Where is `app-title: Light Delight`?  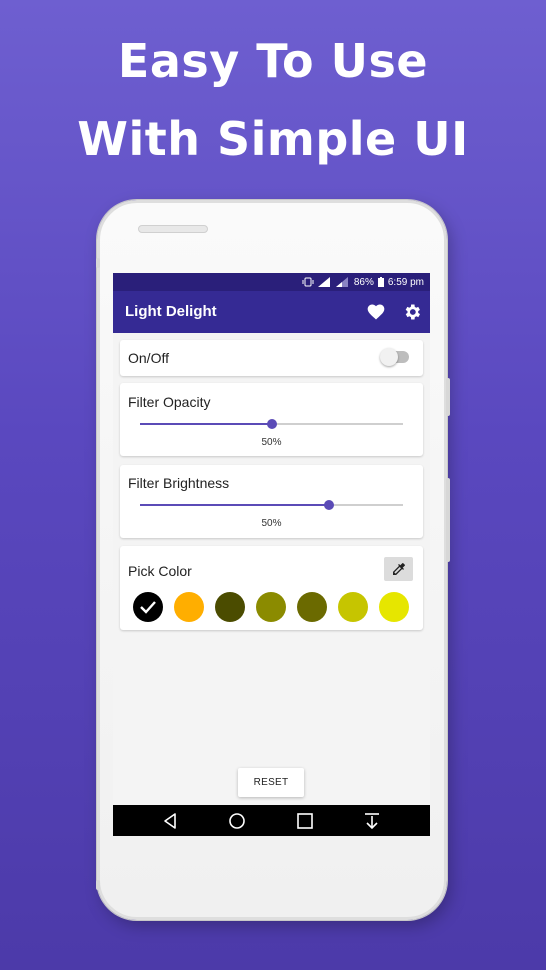 app-title: Light Delight is located at coordinates (171, 311).